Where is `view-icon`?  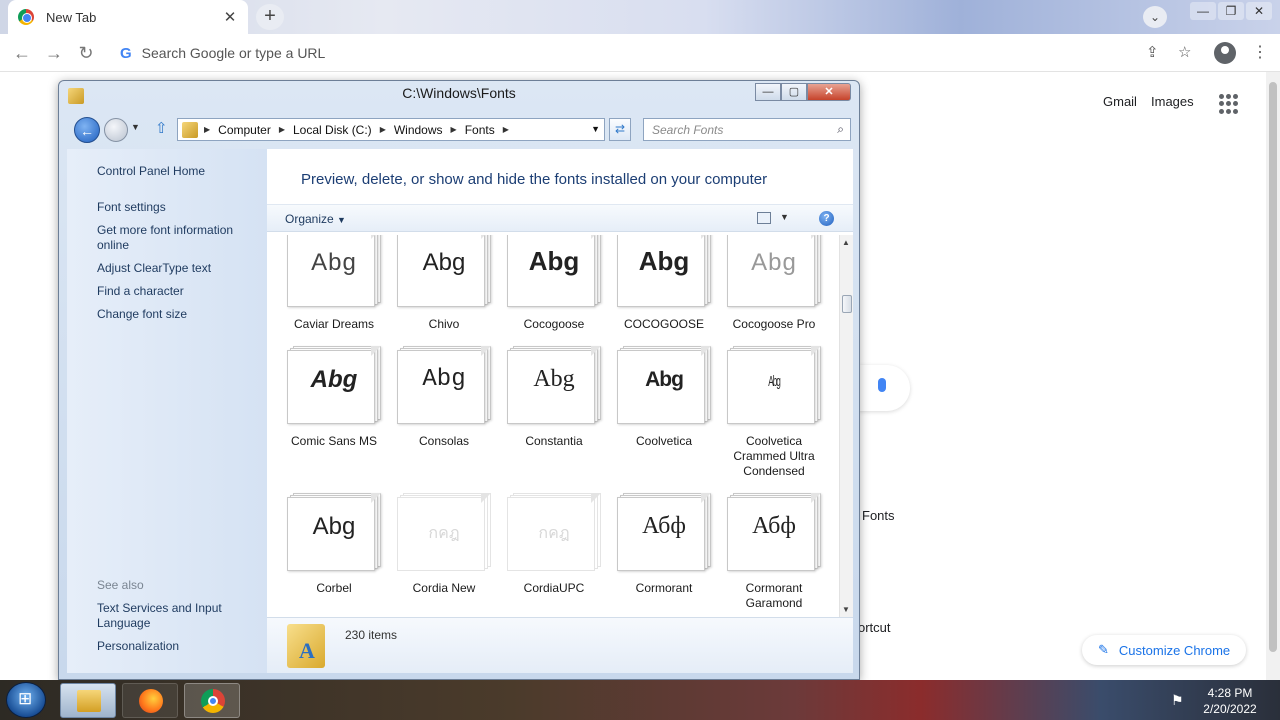 view-icon is located at coordinates (764, 218).